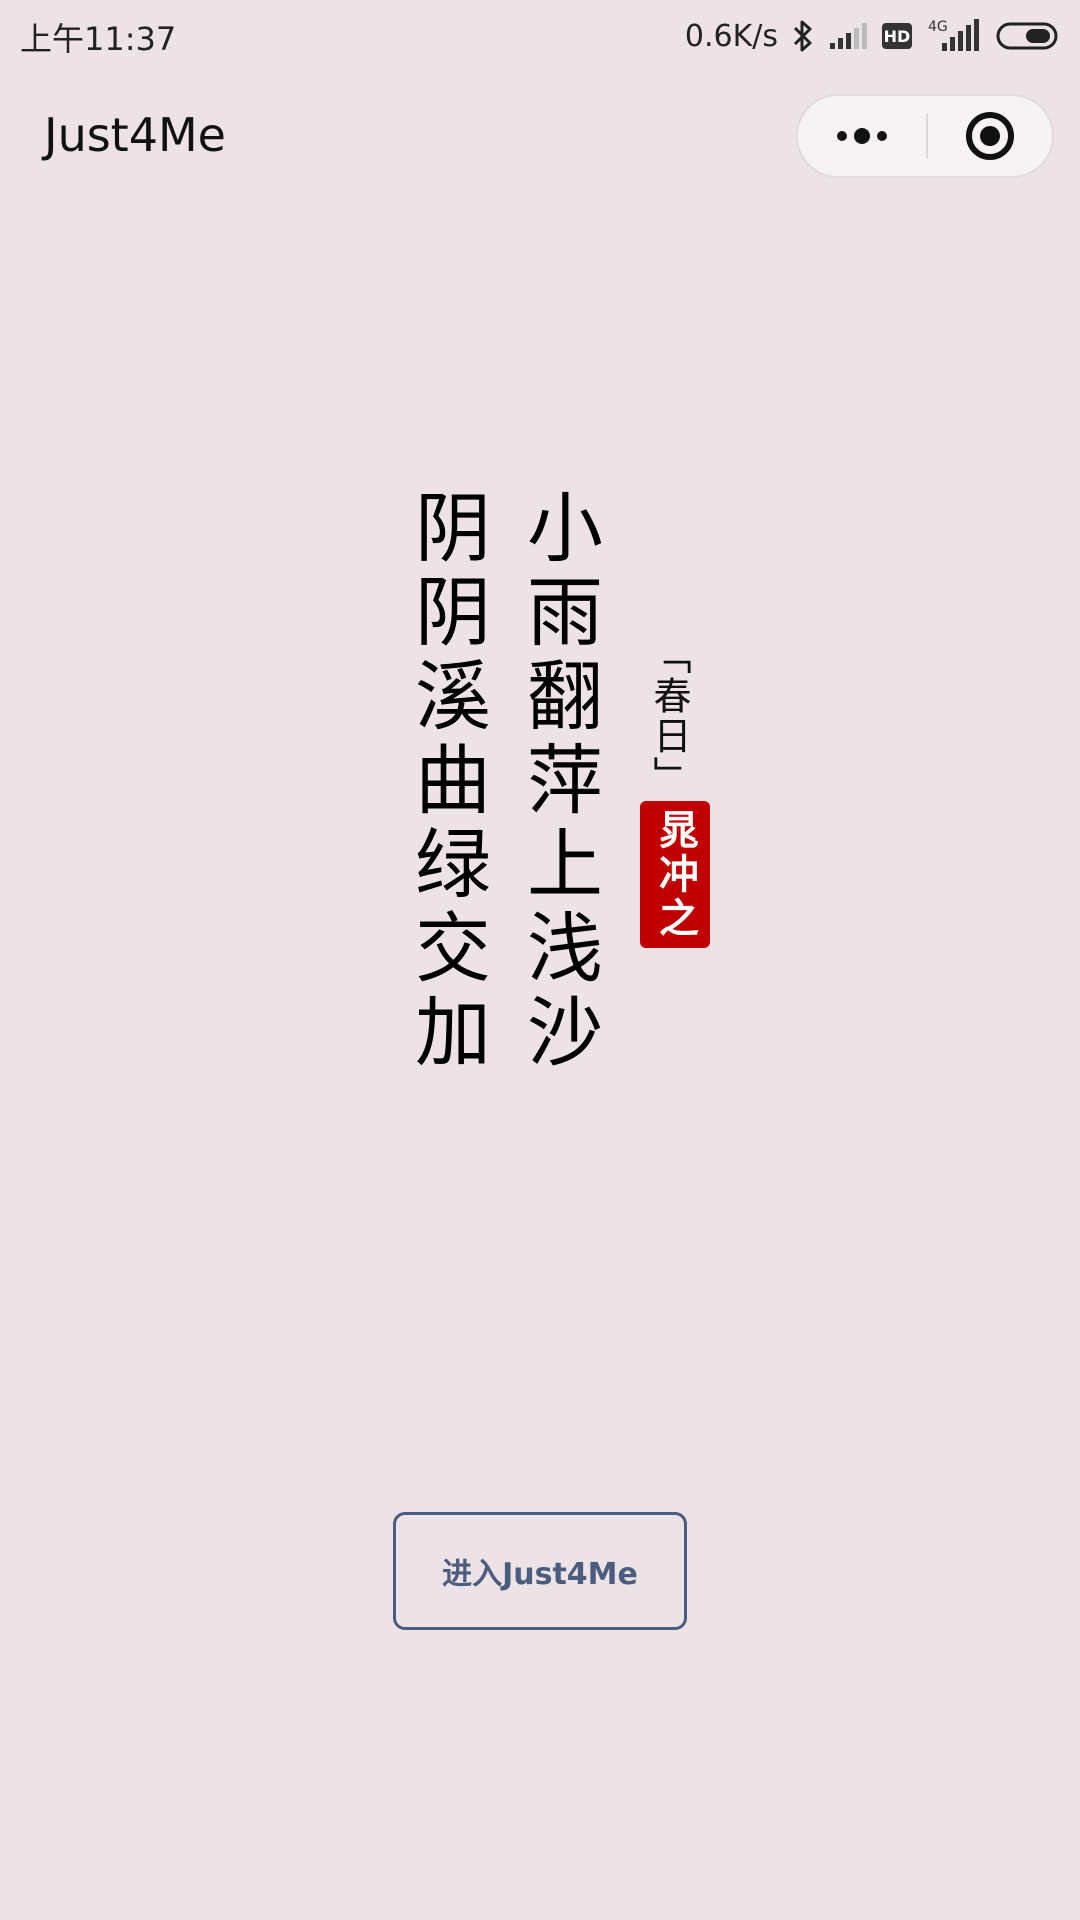 This screenshot has height=1920, width=1080. Describe the element at coordinates (135, 135) in the screenshot. I see `app-title: Just4Me` at that location.